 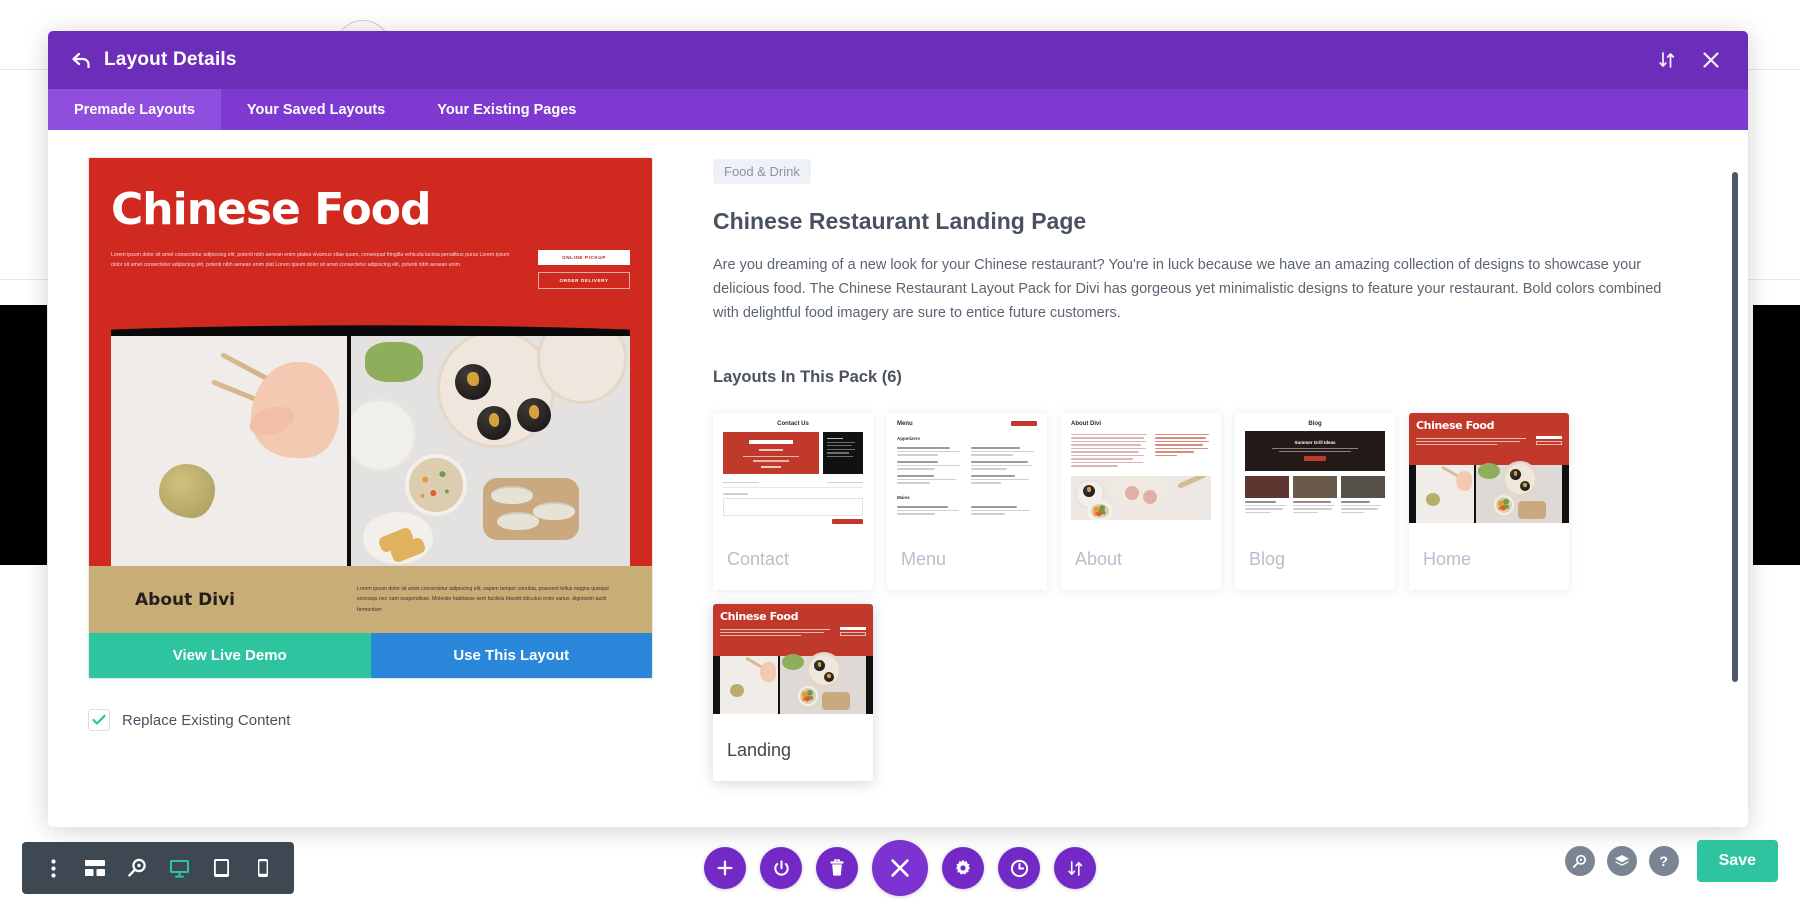 I want to click on layout-card-about: About Divi About, so click(x=1141, y=501).